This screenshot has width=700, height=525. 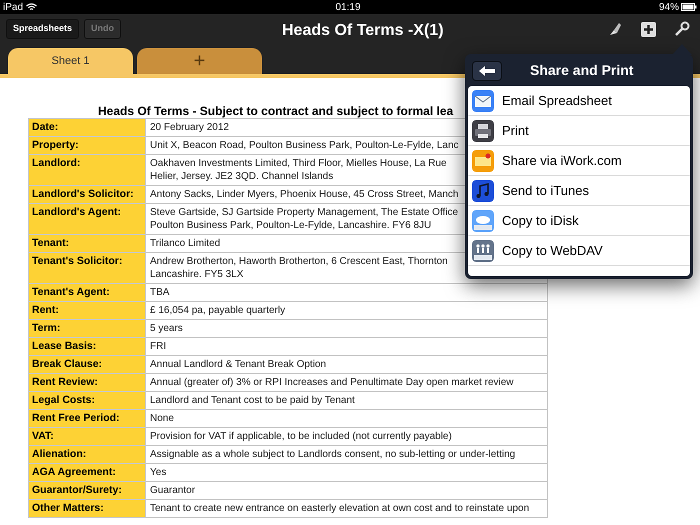 I want to click on label-cell: Break Clause:, so click(x=87, y=364).